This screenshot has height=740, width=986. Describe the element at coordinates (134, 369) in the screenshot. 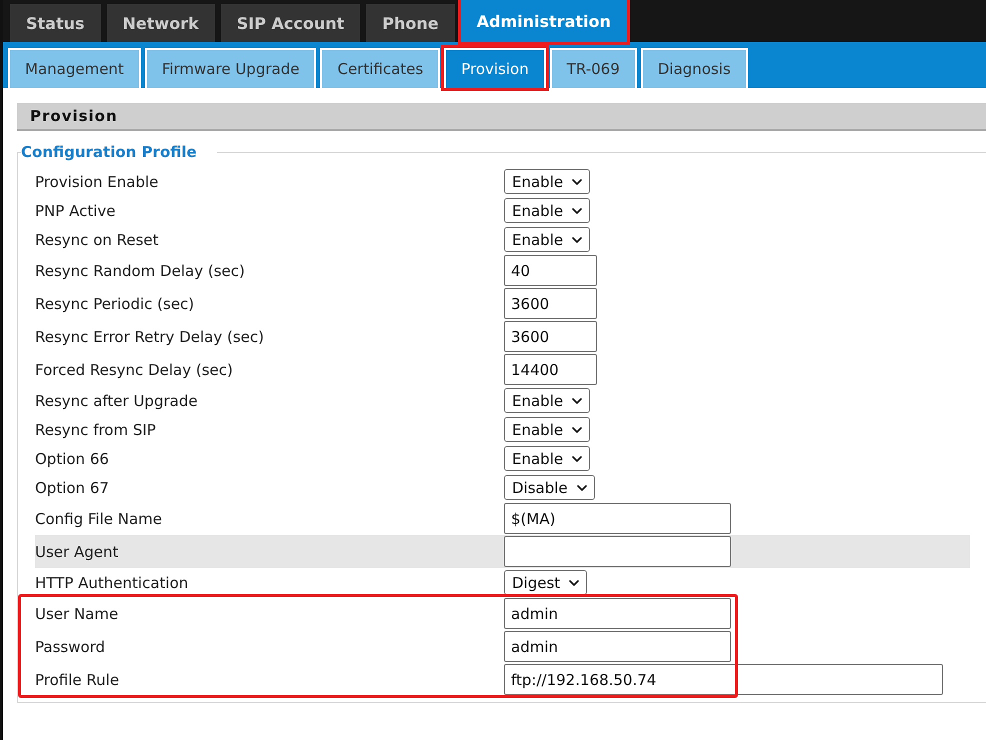

I see `field-label: Forced Resync Delay (sec)` at that location.